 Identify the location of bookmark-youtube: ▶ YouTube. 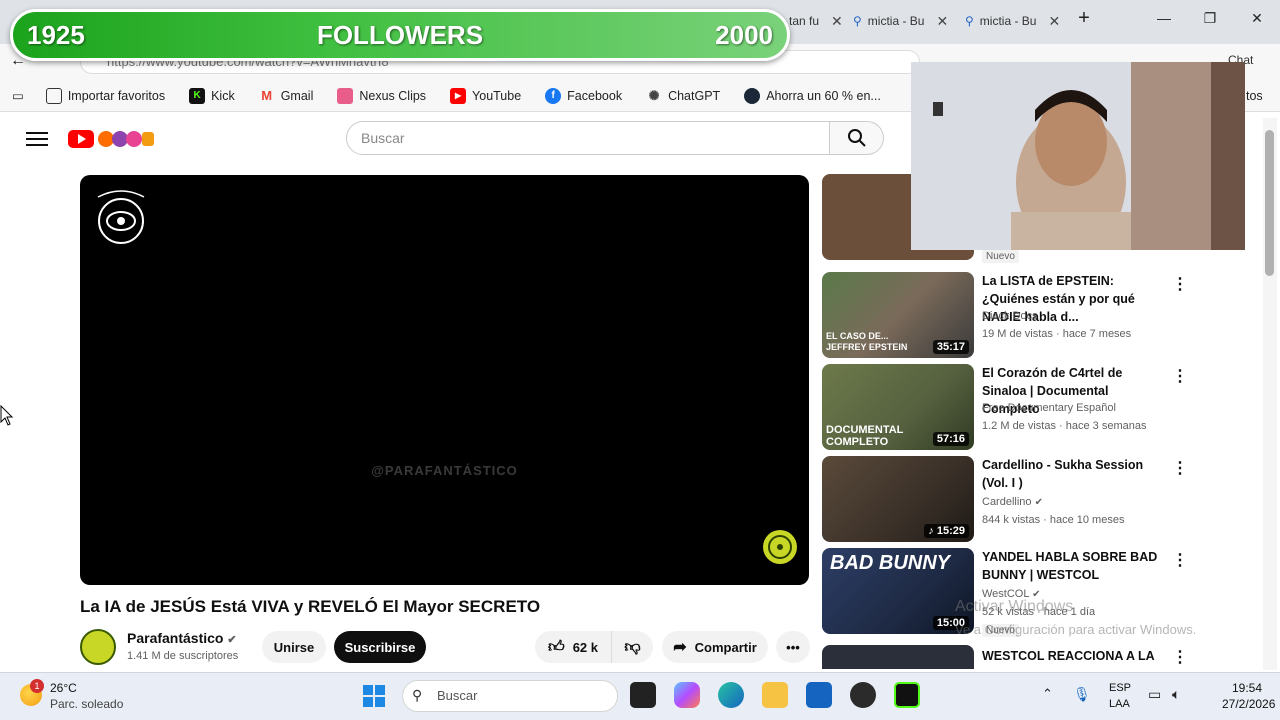
(486, 95).